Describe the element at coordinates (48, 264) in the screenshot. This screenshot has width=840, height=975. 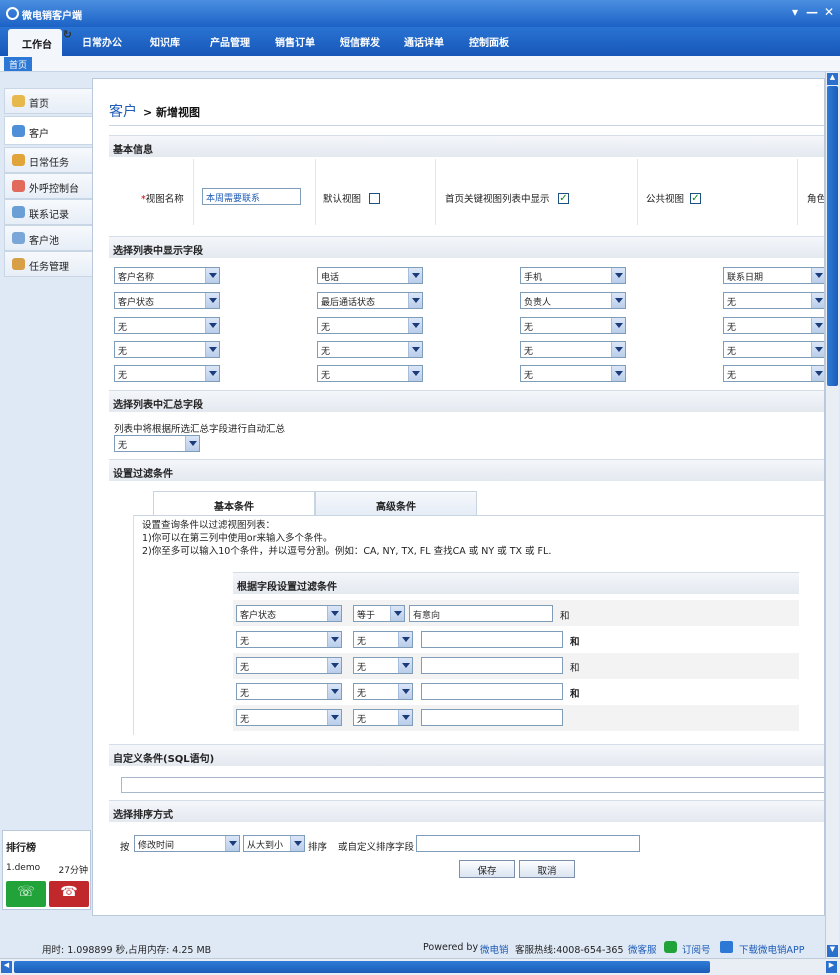
I see `sidebar-item-task-mgmt: 任务管理` at that location.